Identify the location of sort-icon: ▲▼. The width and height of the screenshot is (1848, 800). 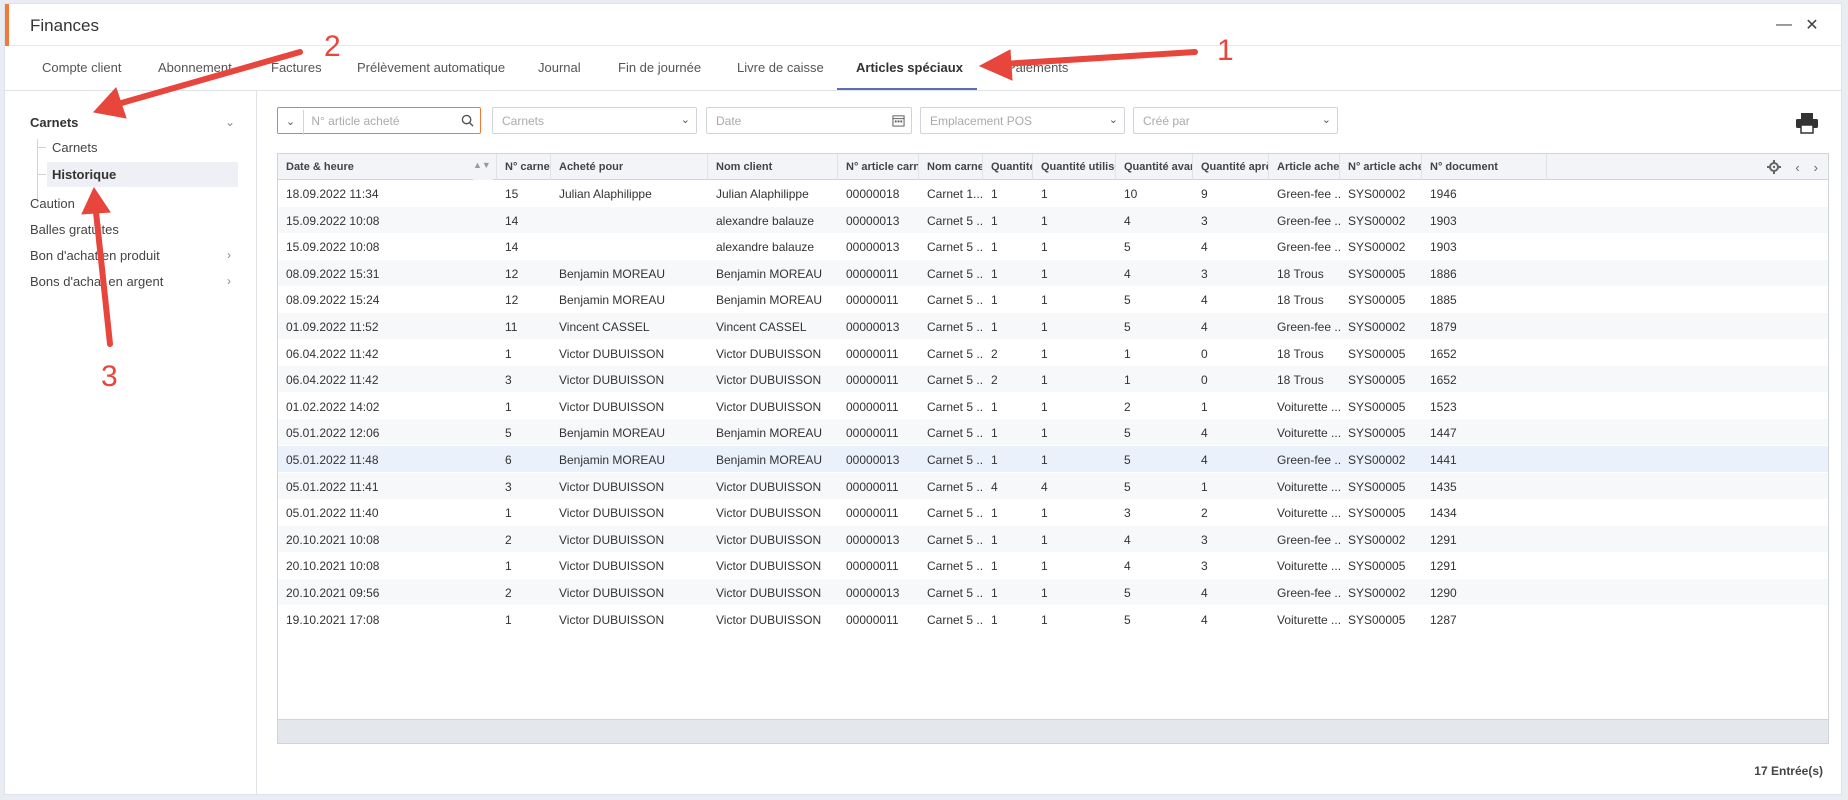
(483, 167).